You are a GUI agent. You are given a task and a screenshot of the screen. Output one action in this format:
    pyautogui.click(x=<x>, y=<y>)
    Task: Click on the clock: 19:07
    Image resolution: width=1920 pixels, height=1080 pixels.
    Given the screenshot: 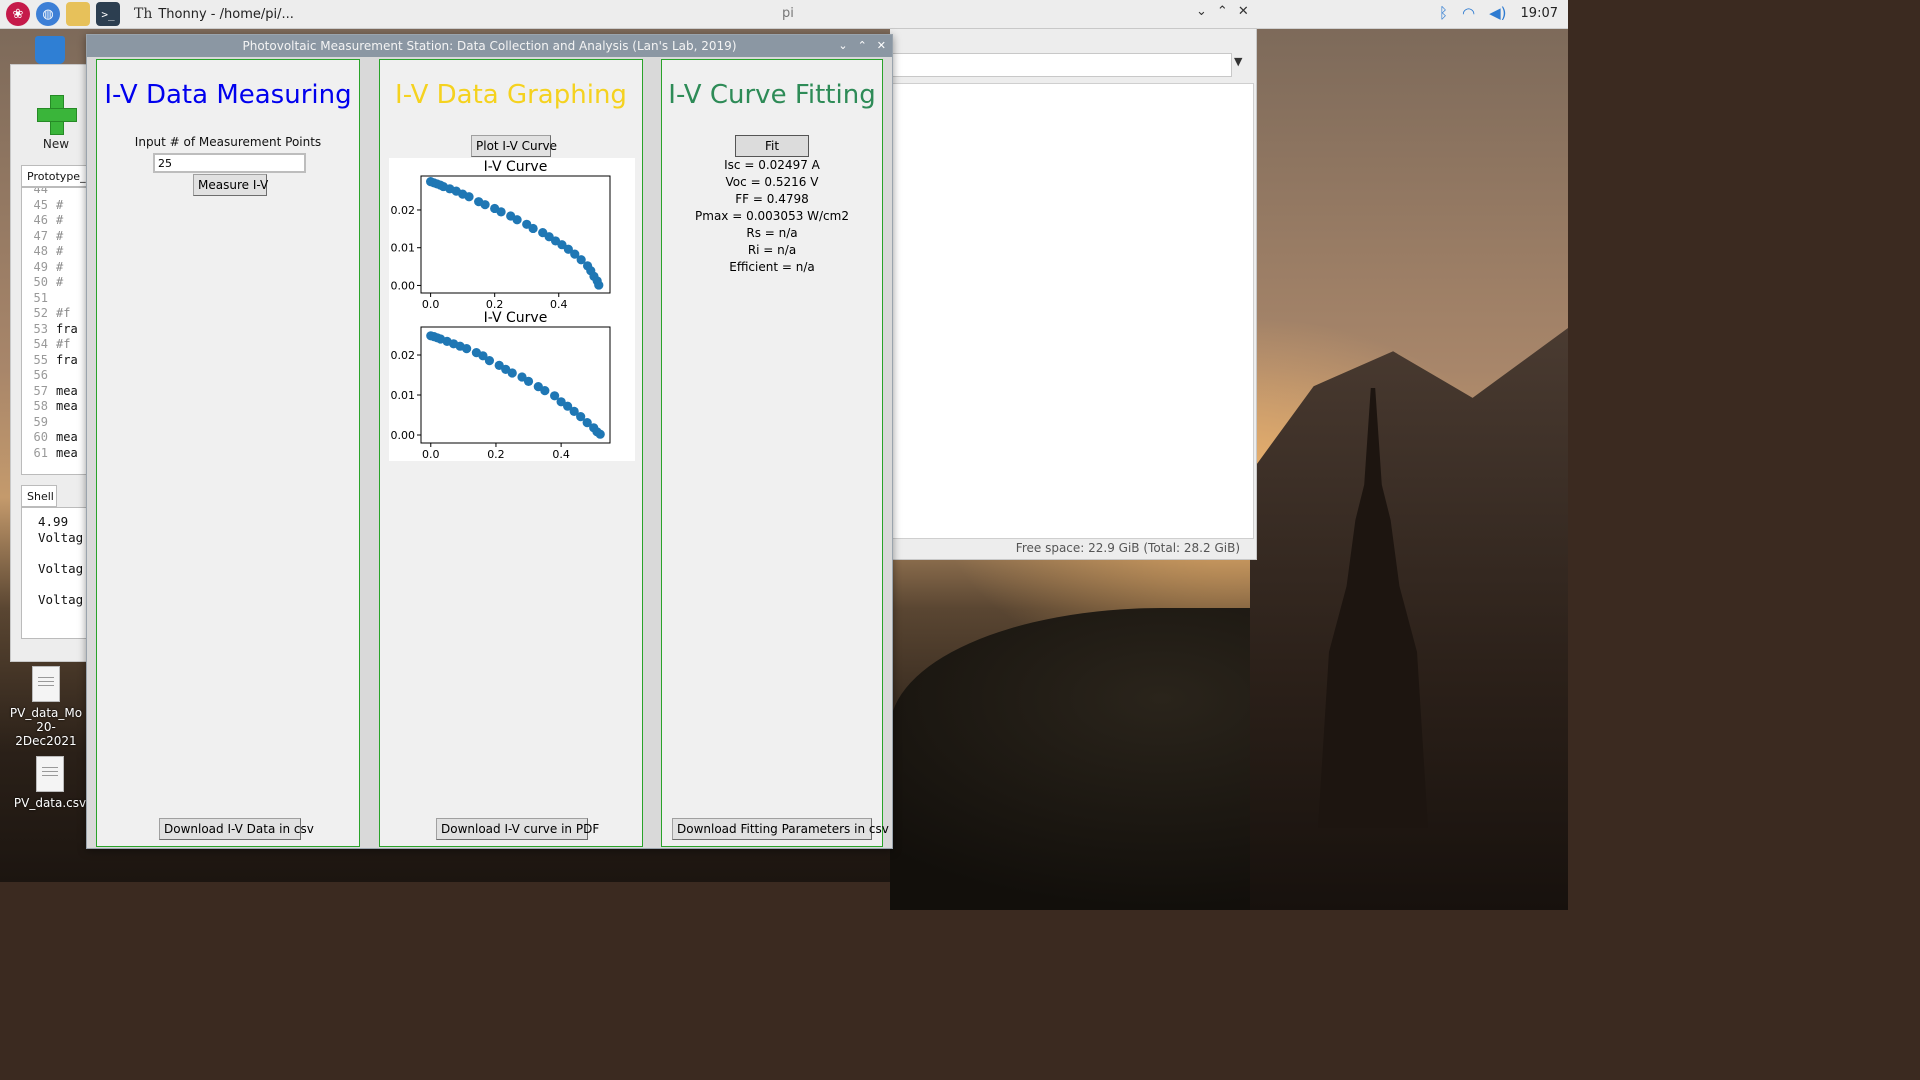 What is the action you would take?
    pyautogui.click(x=1539, y=13)
    